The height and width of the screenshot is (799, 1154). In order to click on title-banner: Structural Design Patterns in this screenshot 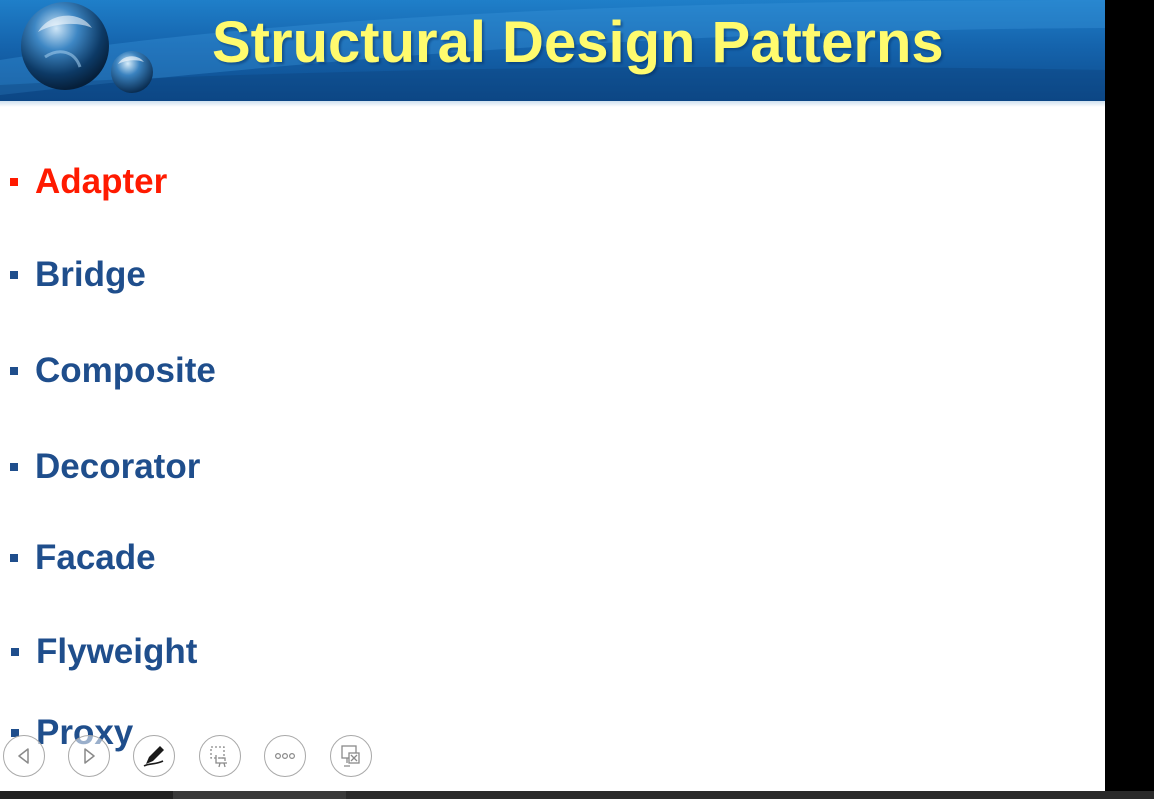, I will do `click(552, 50)`.